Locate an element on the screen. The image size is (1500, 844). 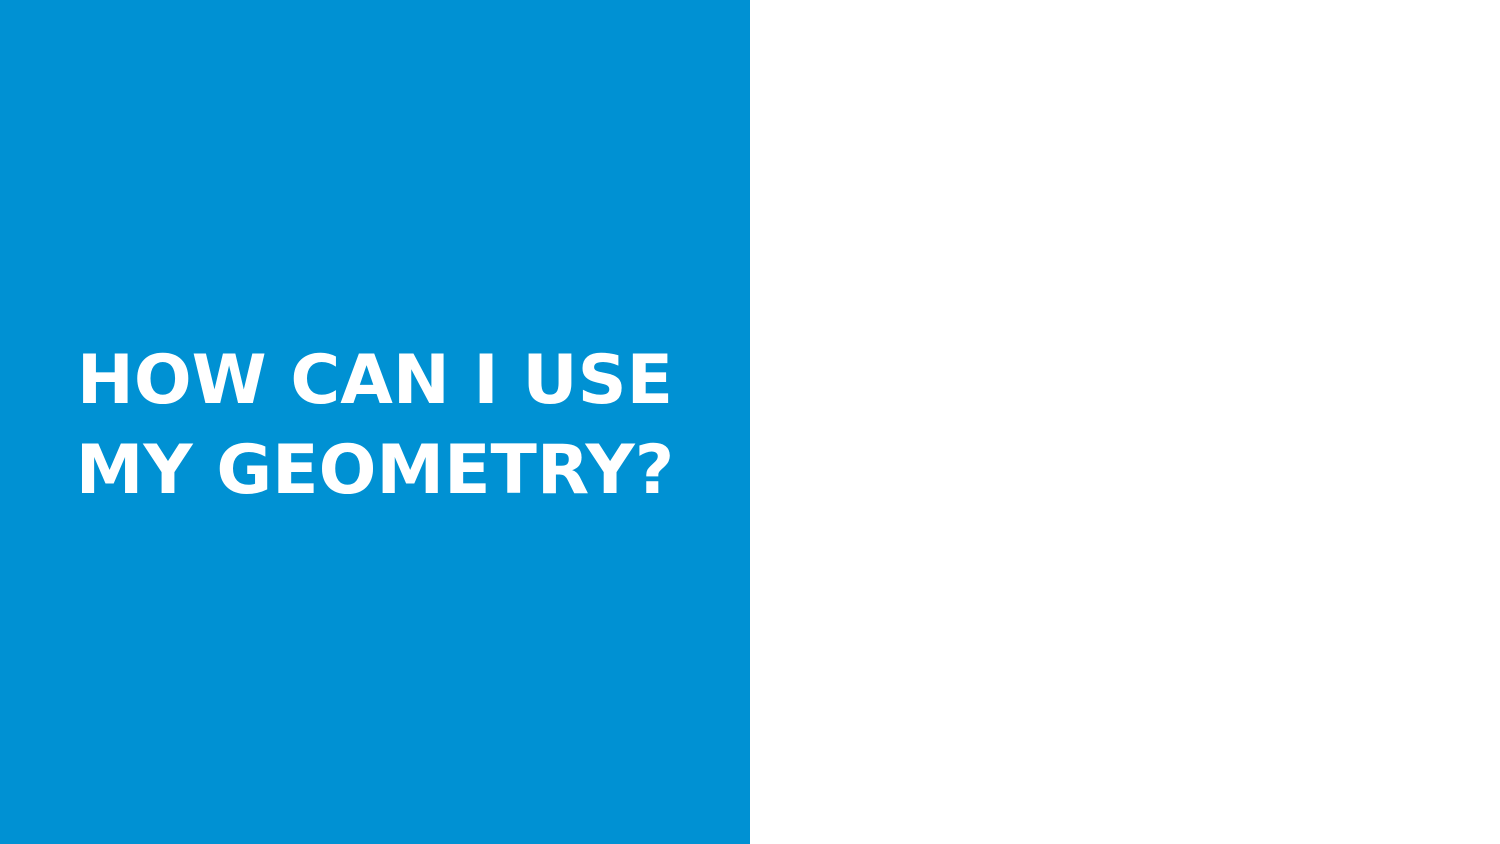
slide-title-line-1: HOW CAN I USE is located at coordinates (375, 380).